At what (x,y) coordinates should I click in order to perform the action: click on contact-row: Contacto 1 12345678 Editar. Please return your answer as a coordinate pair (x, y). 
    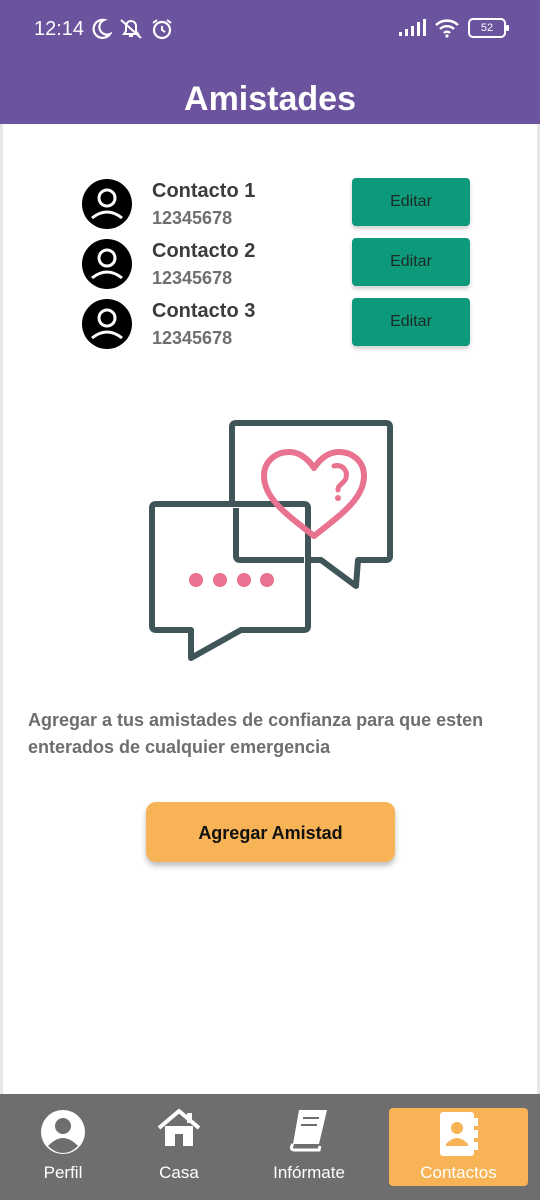
    Looking at the image, I should click on (281, 206).